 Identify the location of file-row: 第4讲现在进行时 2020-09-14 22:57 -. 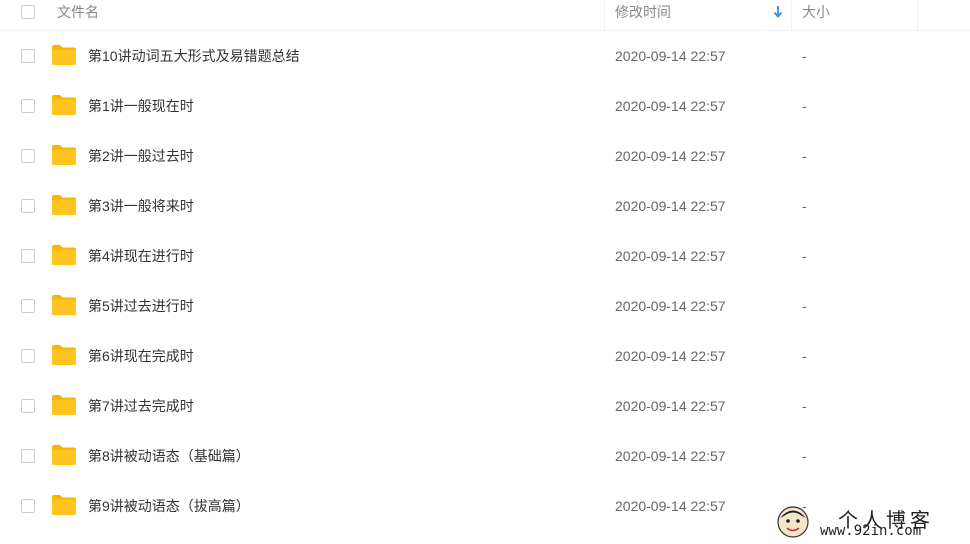
(485, 256).